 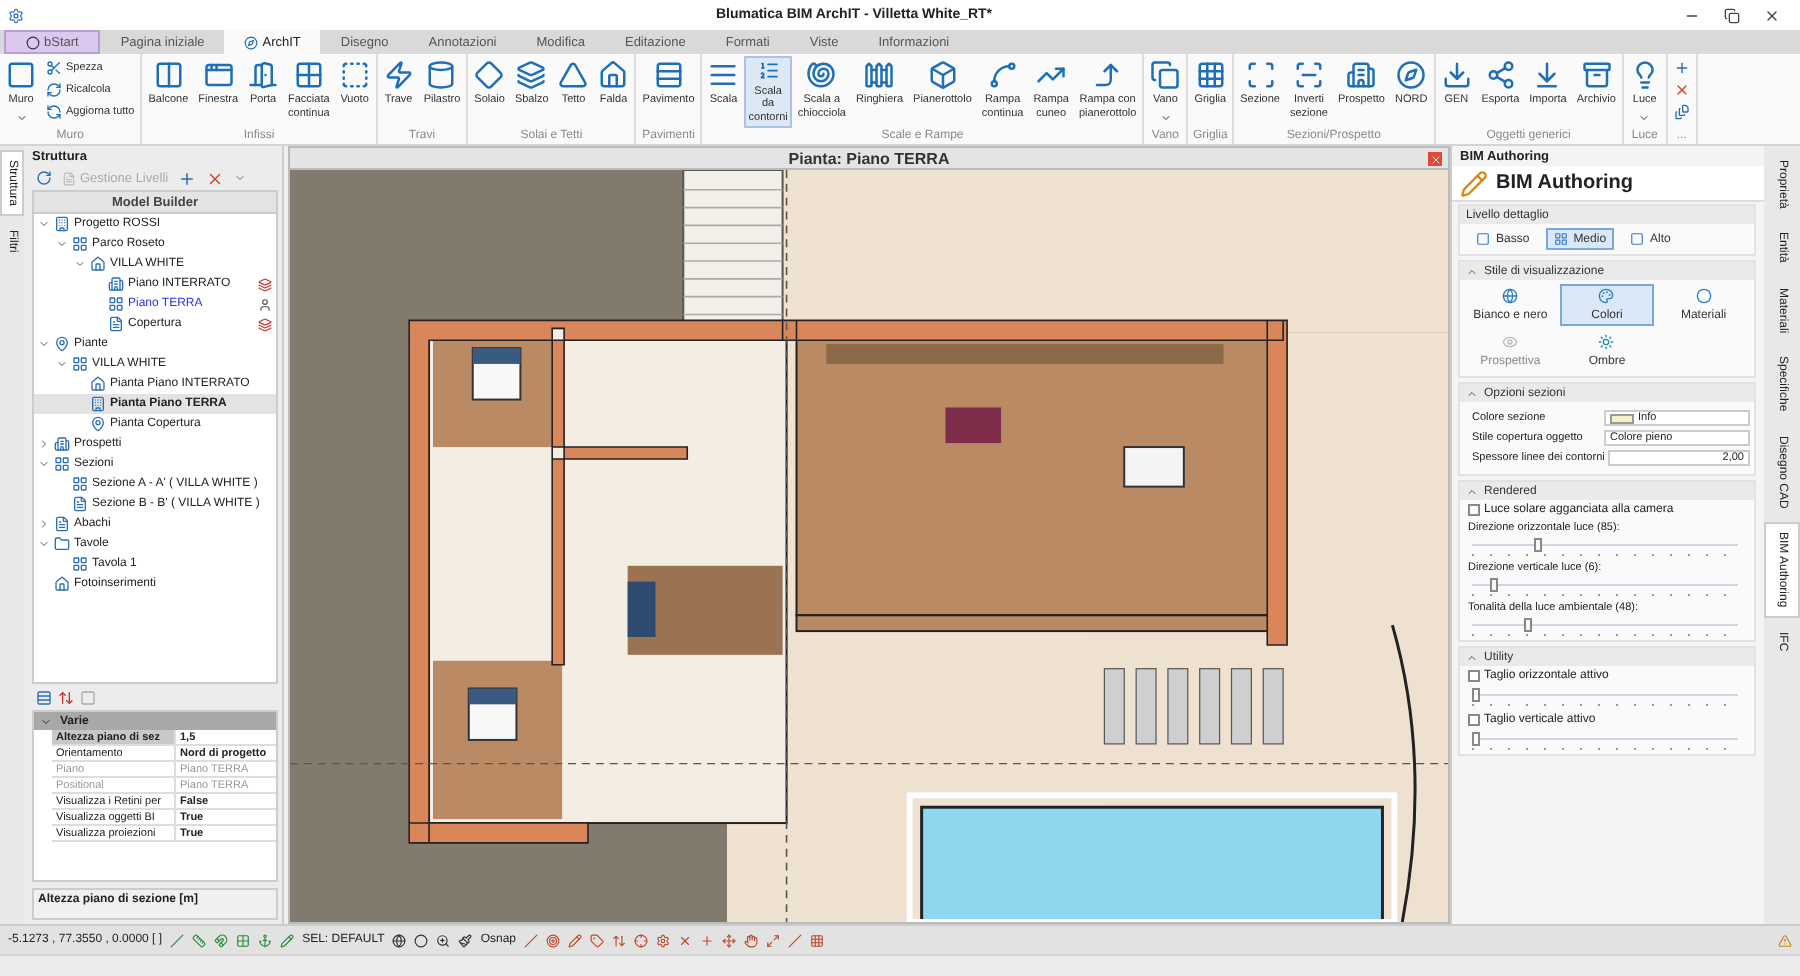 I want to click on door-icon, so click(x=263, y=75).